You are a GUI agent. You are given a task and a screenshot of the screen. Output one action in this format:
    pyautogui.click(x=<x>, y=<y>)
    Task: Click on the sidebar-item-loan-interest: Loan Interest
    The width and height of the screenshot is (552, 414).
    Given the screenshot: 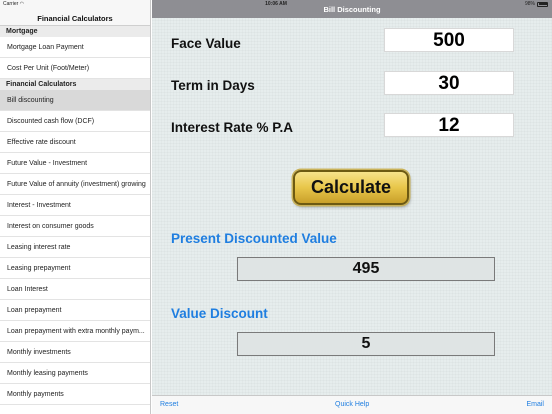 What is the action you would take?
    pyautogui.click(x=75, y=289)
    